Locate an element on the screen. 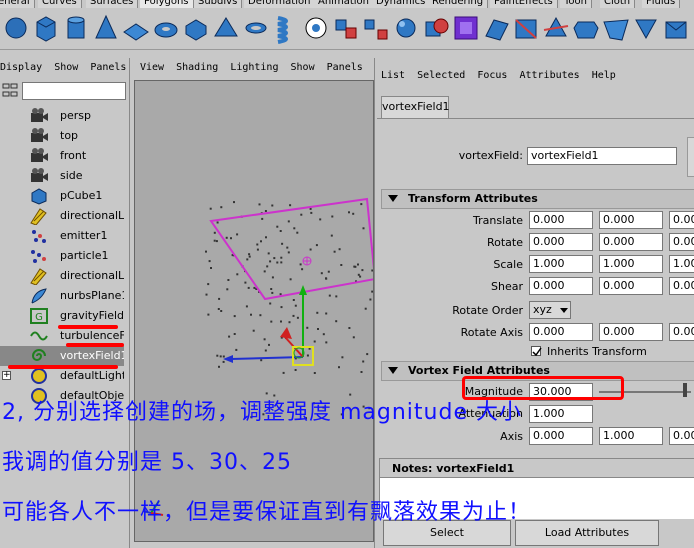 This screenshot has width=694, height=548. poly-plane-icon is located at coordinates (136, 28).